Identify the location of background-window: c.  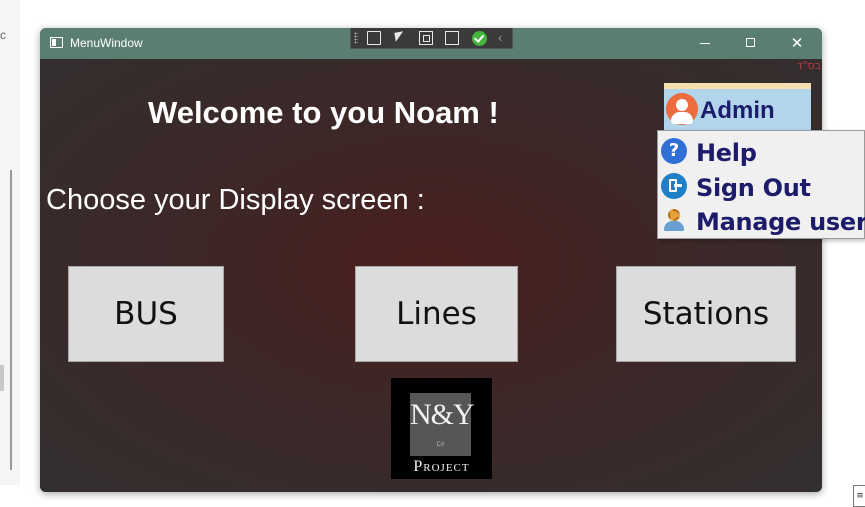
(10, 242).